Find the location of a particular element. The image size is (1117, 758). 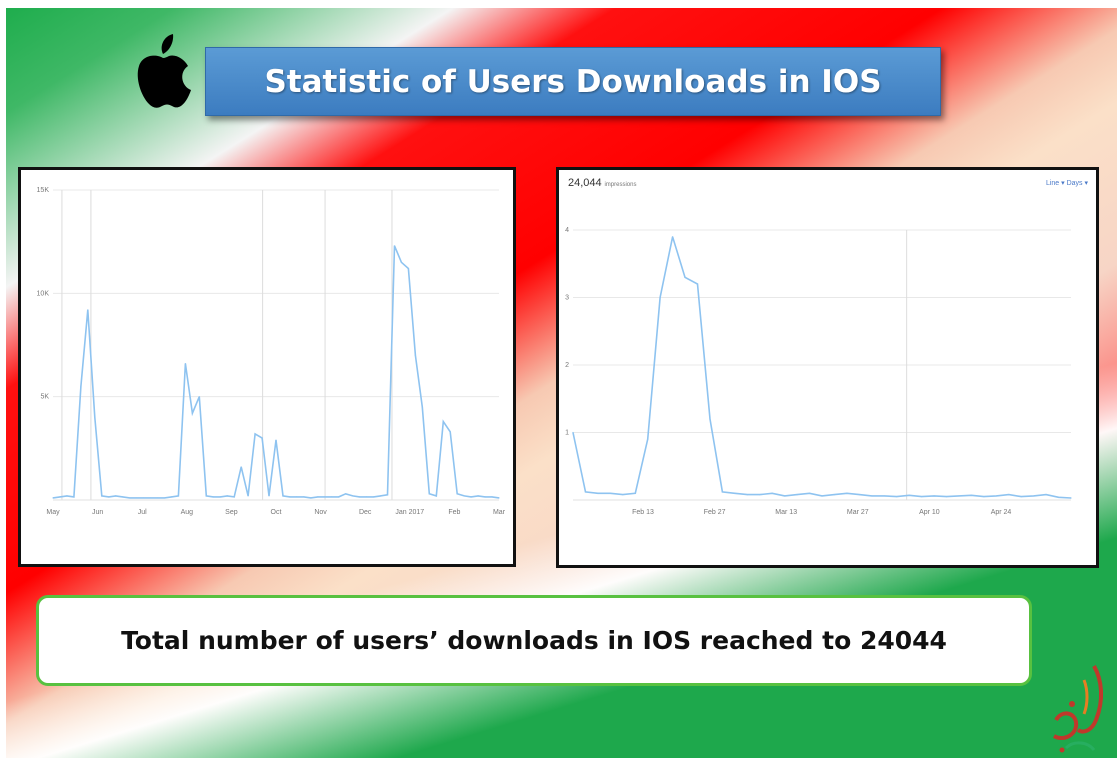

arabic-calligraphy-logo is located at coordinates (1077, 709).